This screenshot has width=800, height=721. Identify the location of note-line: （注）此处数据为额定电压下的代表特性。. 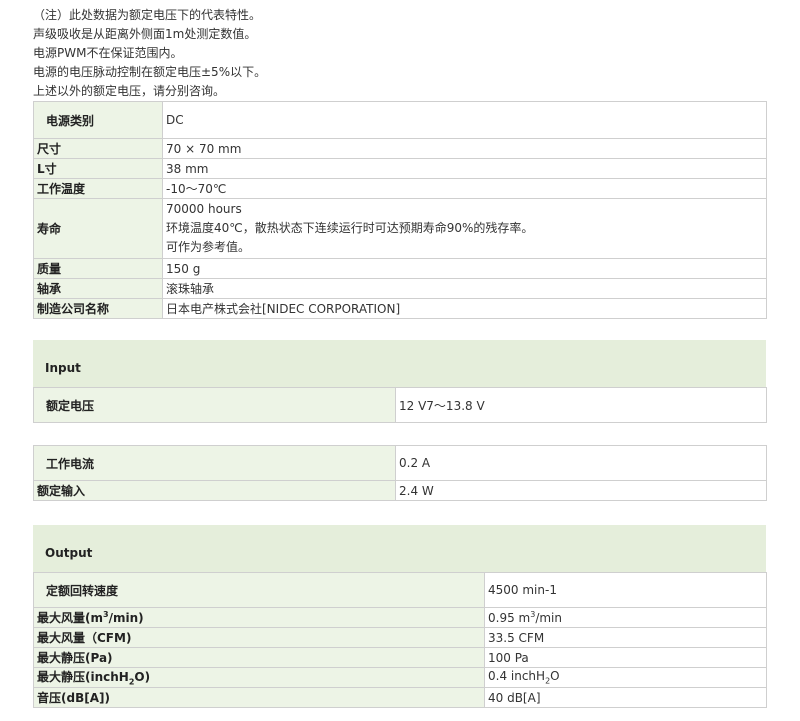
(147, 15).